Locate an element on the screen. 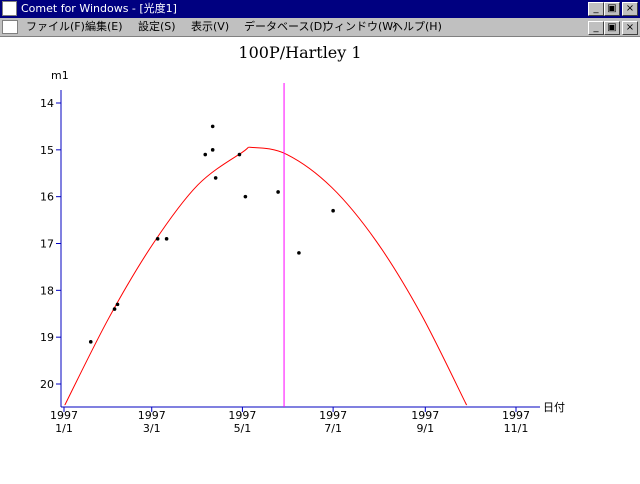 This screenshot has height=484, width=640. x-tick-label: 3/1 is located at coordinates (152, 428).